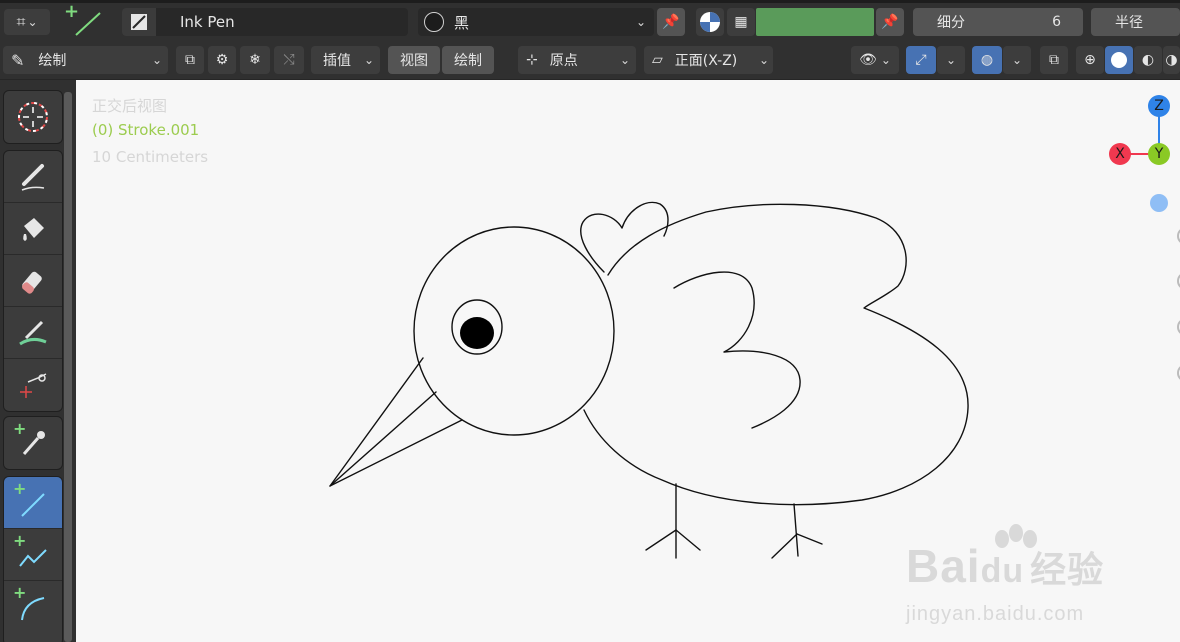  I want to click on material-sphere-icon: ◐, so click(1148, 60).